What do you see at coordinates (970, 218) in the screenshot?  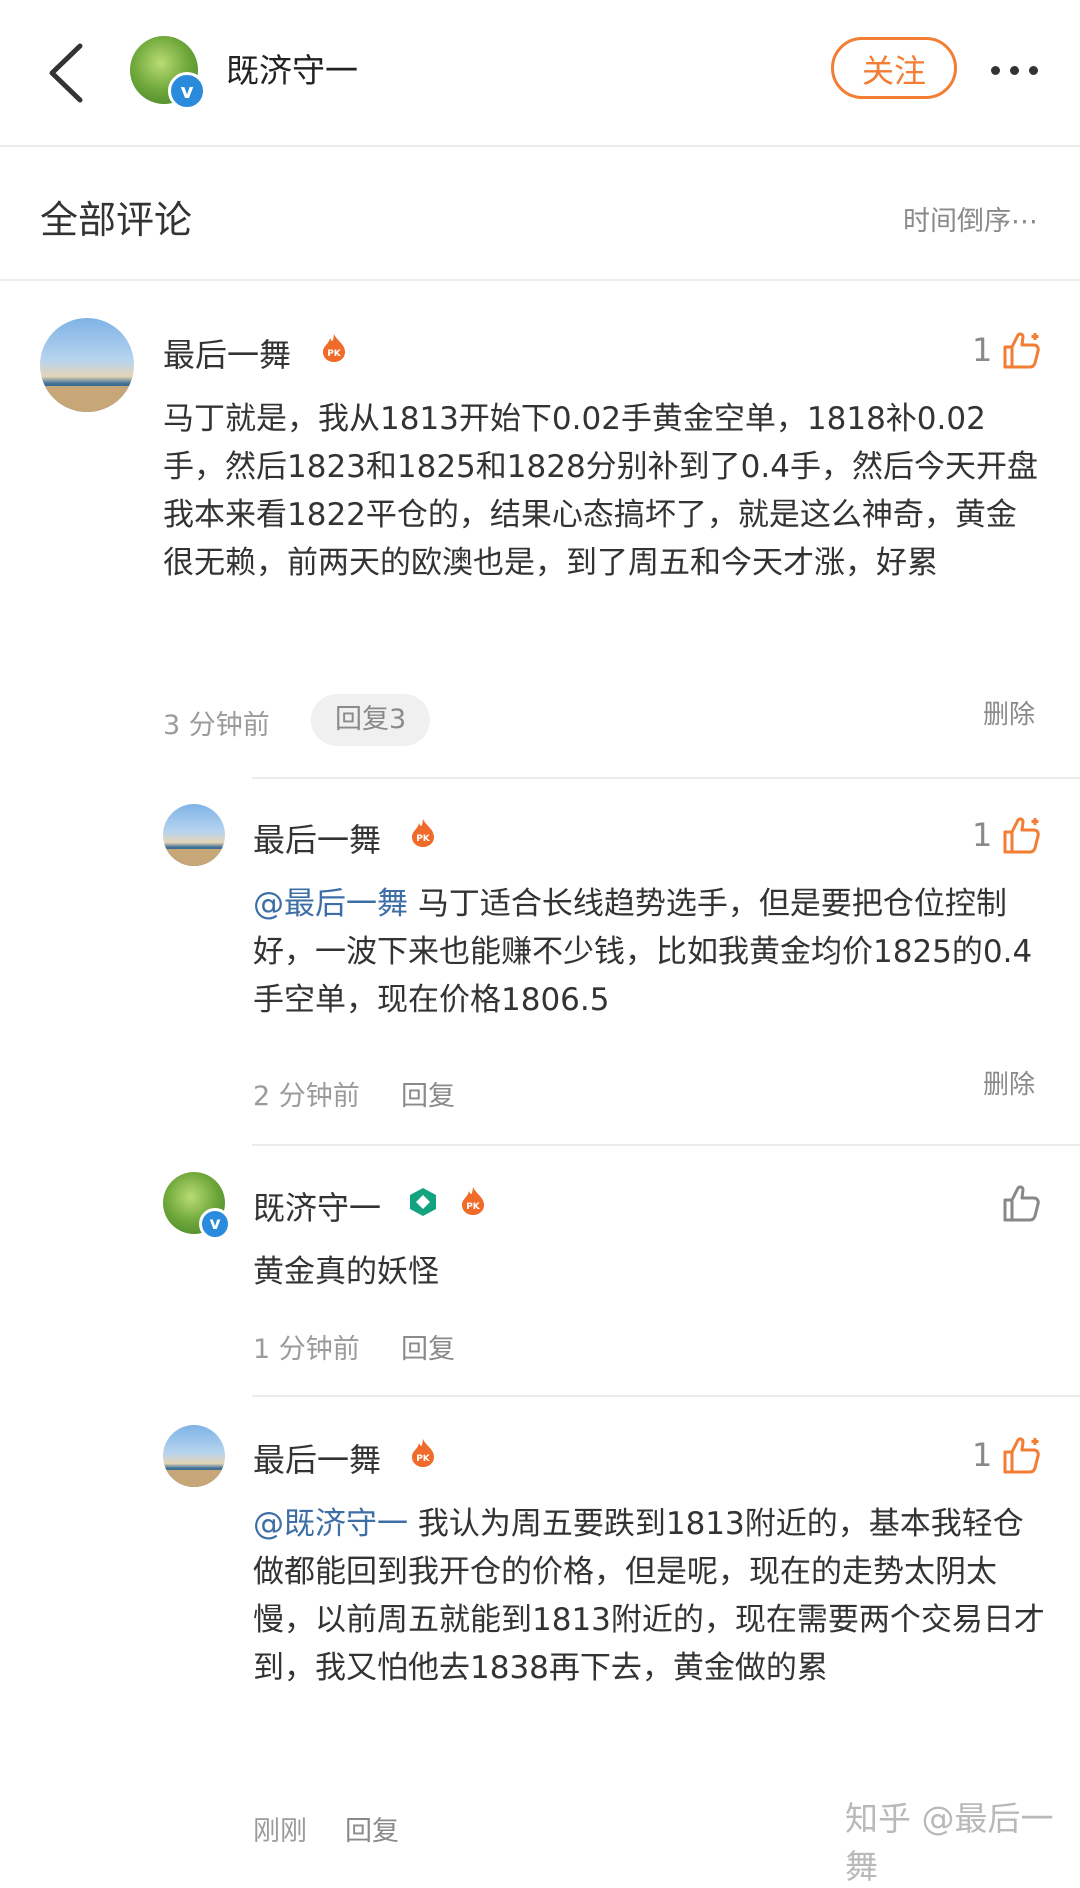 I see `sort-toggle: 时间倒序⋯` at bounding box center [970, 218].